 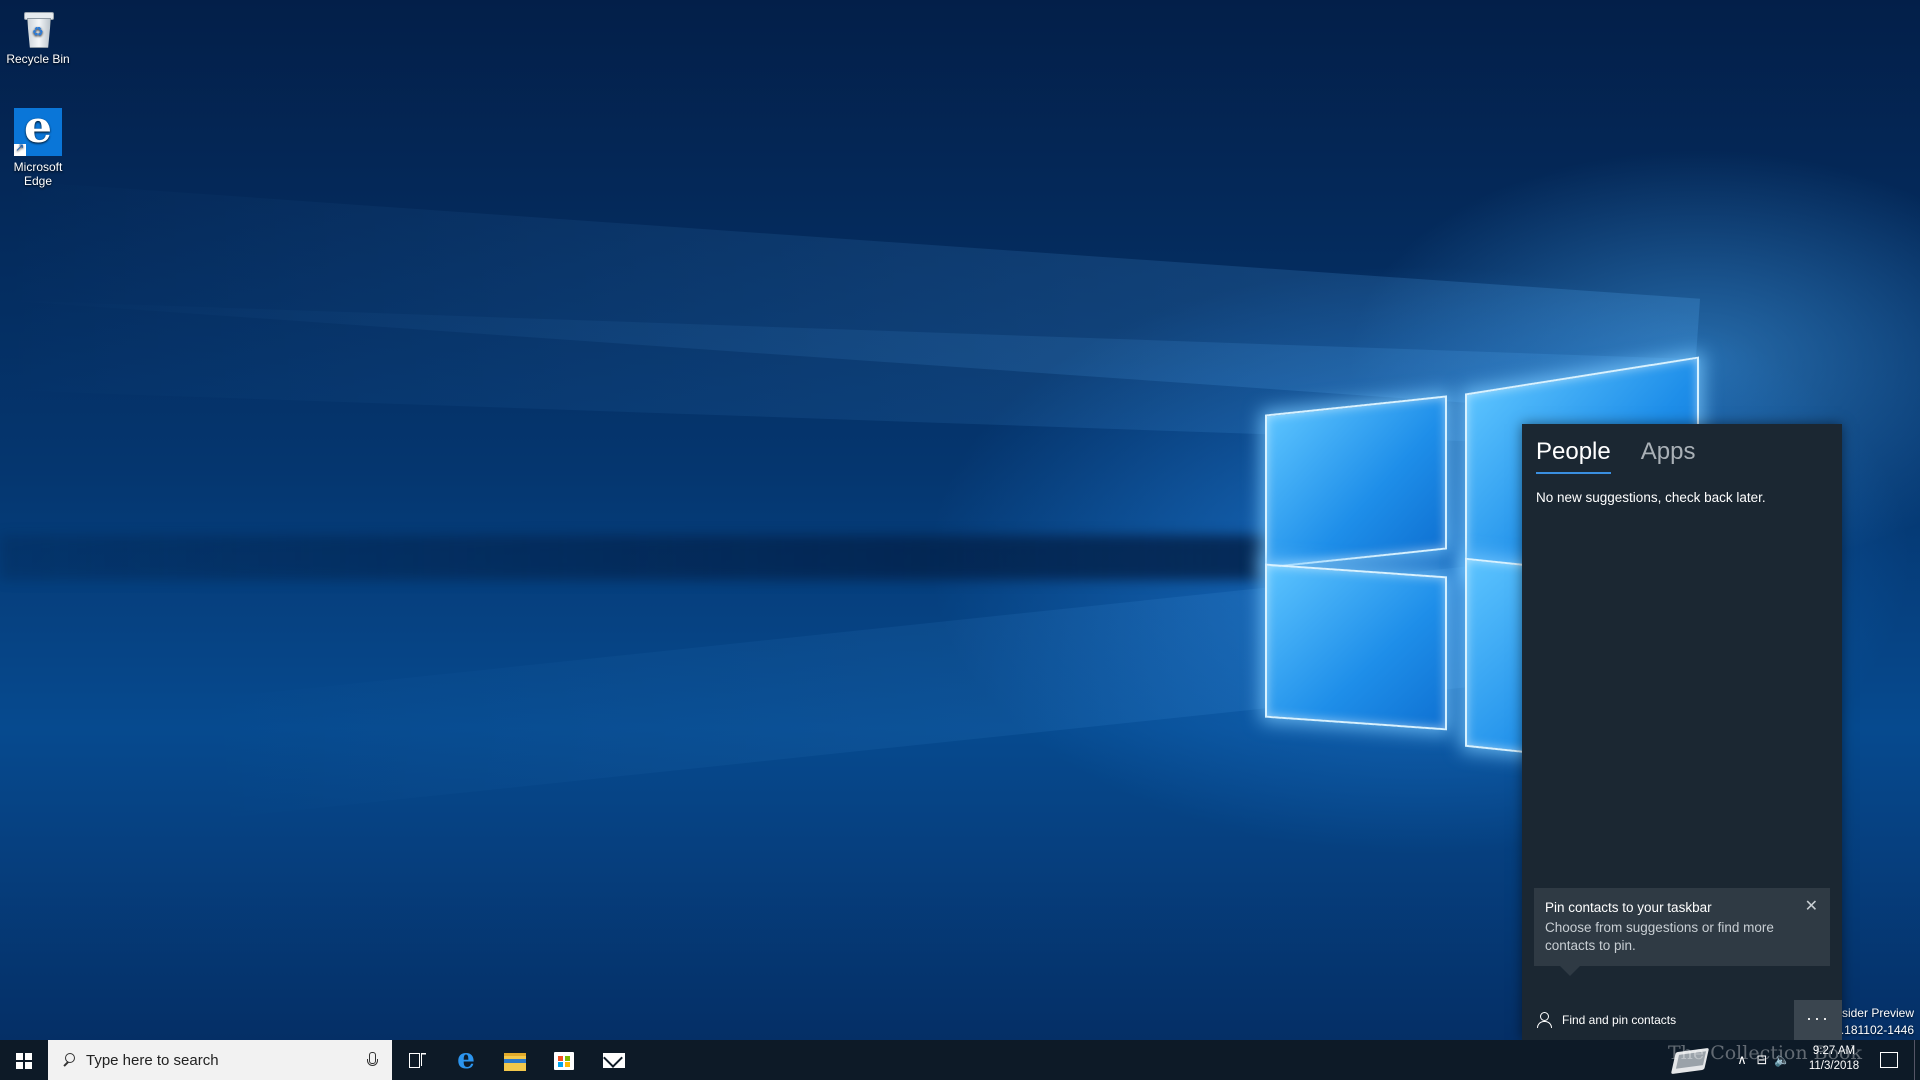 What do you see at coordinates (1615, 456) in the screenshot?
I see `flyout-tabs: People Apps` at bounding box center [1615, 456].